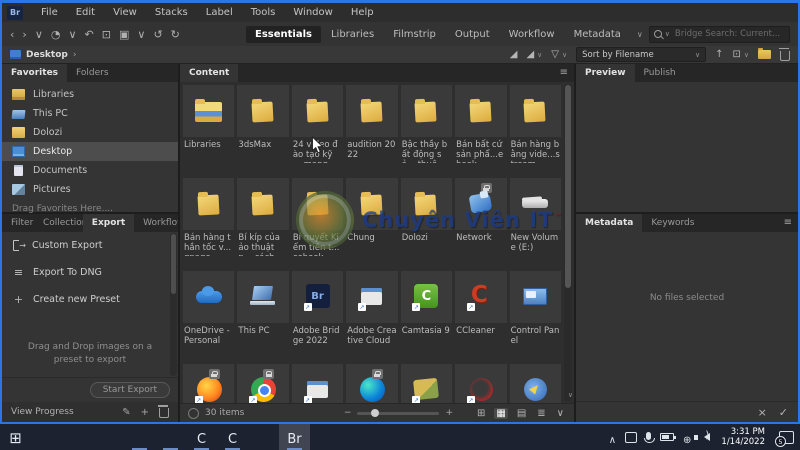 Image resolution: width=800 pixels, height=450 pixels. What do you see at coordinates (85, 12) in the screenshot?
I see `menu-item: Edit` at bounding box center [85, 12].